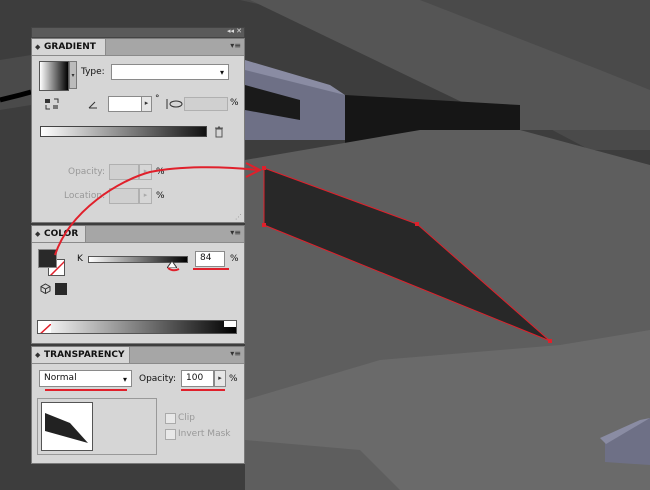  Describe the element at coordinates (156, 211) in the screenshot. I see `annotation-arrow-curve` at that location.